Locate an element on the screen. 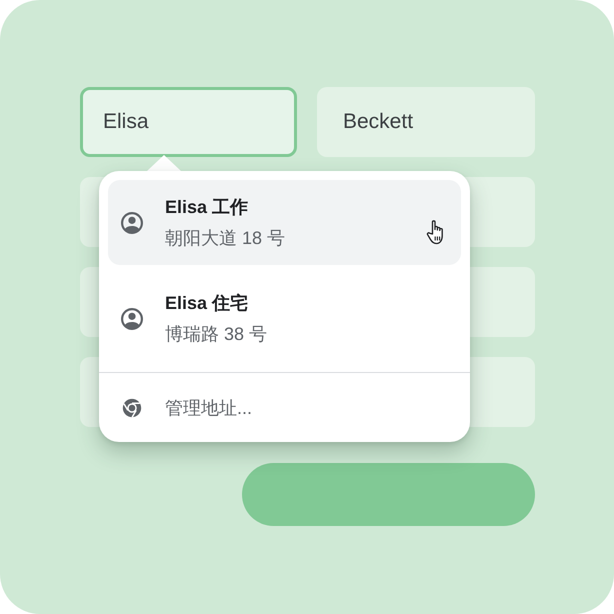 Image resolution: width=614 pixels, height=614 pixels. suggestion-title: Elisa 工作 is located at coordinates (206, 207).